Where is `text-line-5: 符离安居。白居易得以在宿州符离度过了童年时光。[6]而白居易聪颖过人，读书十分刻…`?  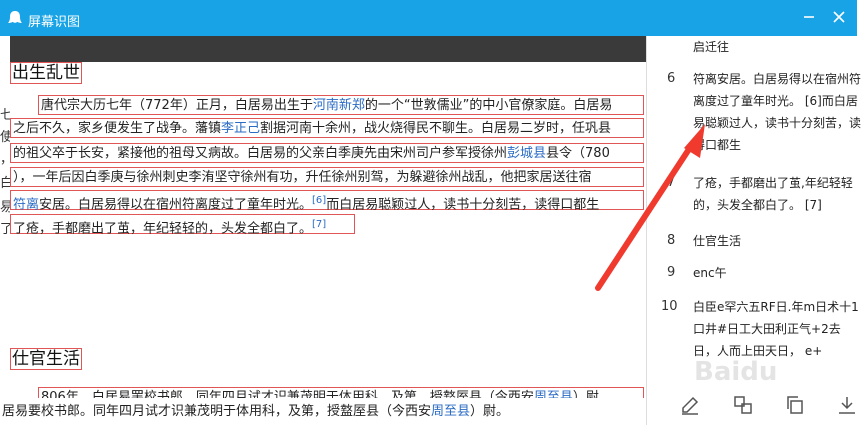 text-line-5: 符离安居。白居易得以在宿州符离度过了童年时光。[6]而白居易聪颖过人，读书十分刻… is located at coordinates (327, 201).